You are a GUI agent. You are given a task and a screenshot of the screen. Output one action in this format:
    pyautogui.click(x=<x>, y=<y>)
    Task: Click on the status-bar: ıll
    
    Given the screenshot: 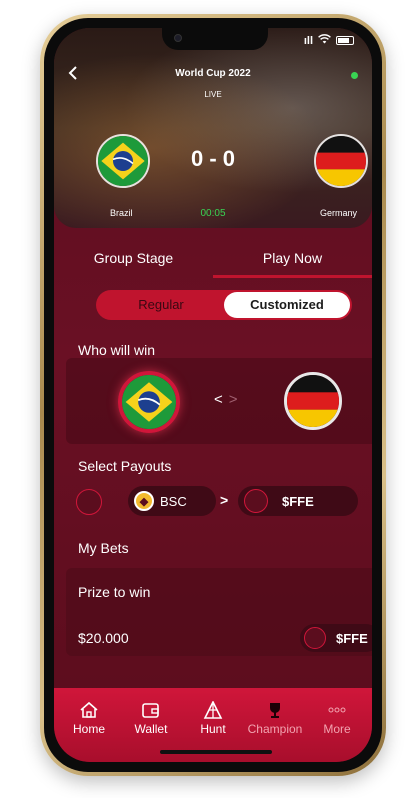 What is the action you would take?
    pyautogui.click(x=329, y=40)
    